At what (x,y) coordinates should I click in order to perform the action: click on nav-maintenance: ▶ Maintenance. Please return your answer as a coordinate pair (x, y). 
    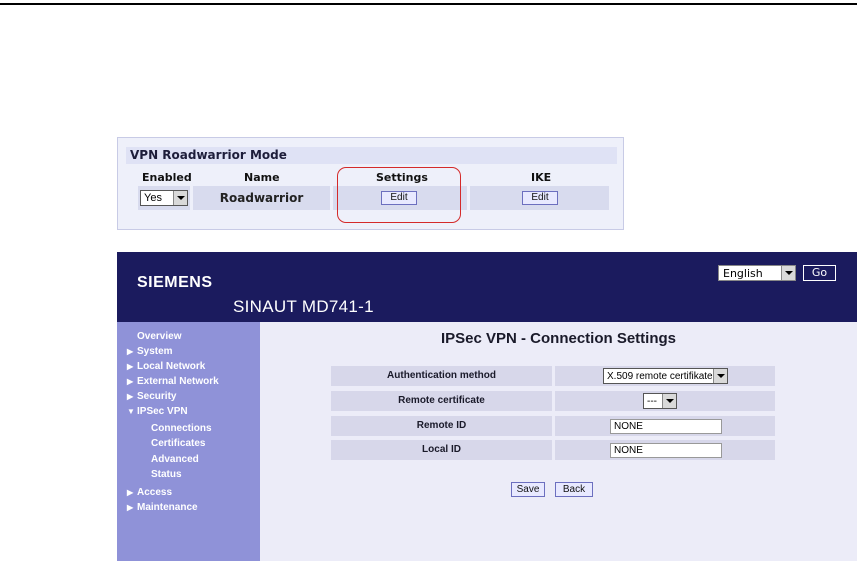
    Looking at the image, I should click on (162, 507).